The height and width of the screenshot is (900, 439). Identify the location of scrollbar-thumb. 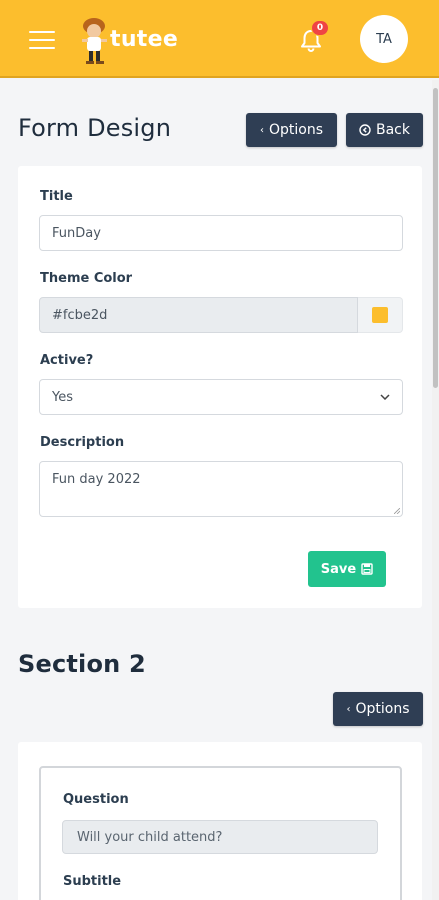
(435, 238).